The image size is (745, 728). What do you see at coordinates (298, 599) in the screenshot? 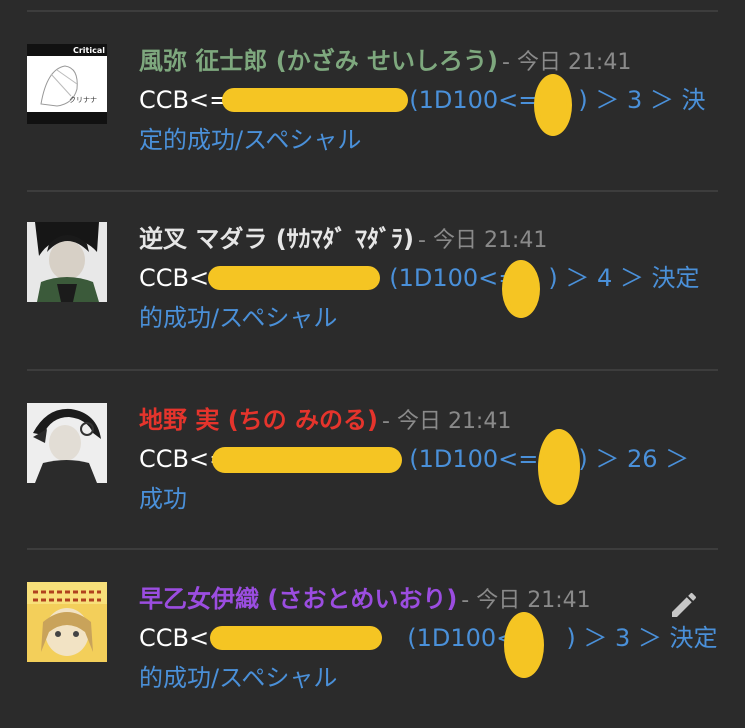
I see `author-name: 早乙女伊織 (さおとめいおり)` at bounding box center [298, 599].